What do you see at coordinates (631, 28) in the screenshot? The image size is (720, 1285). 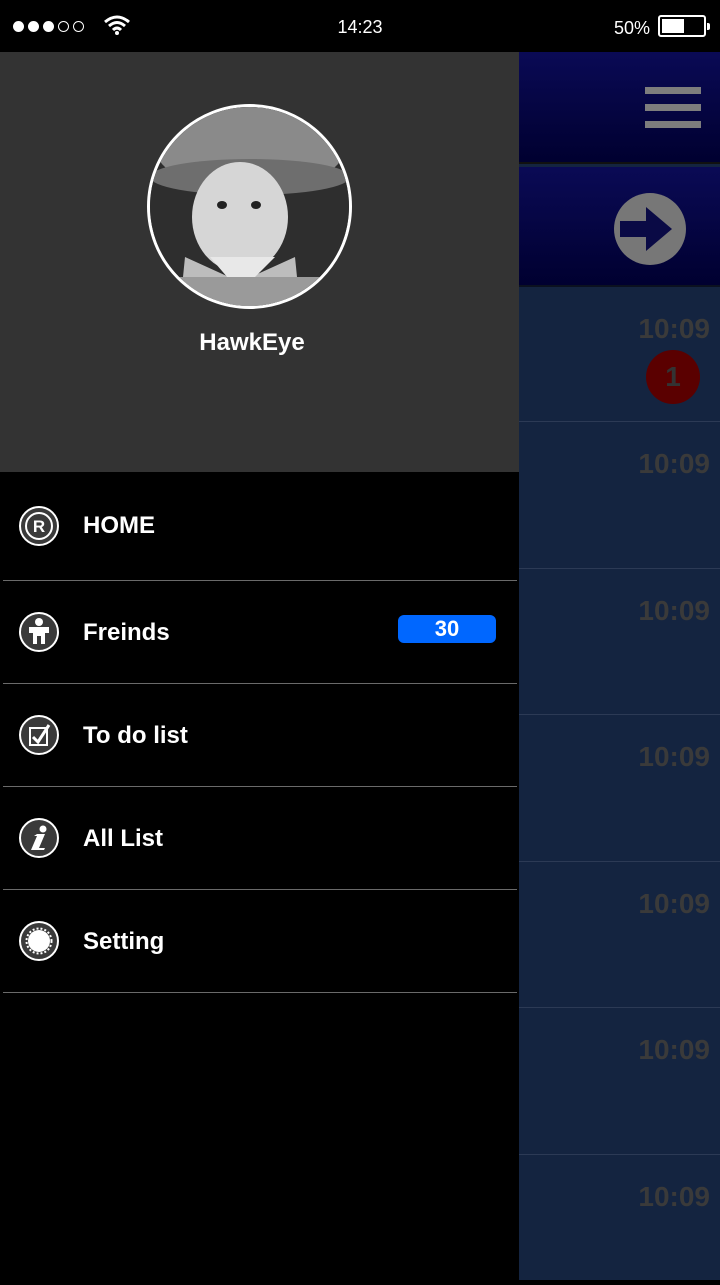 I see `battery-percent: 50%` at bounding box center [631, 28].